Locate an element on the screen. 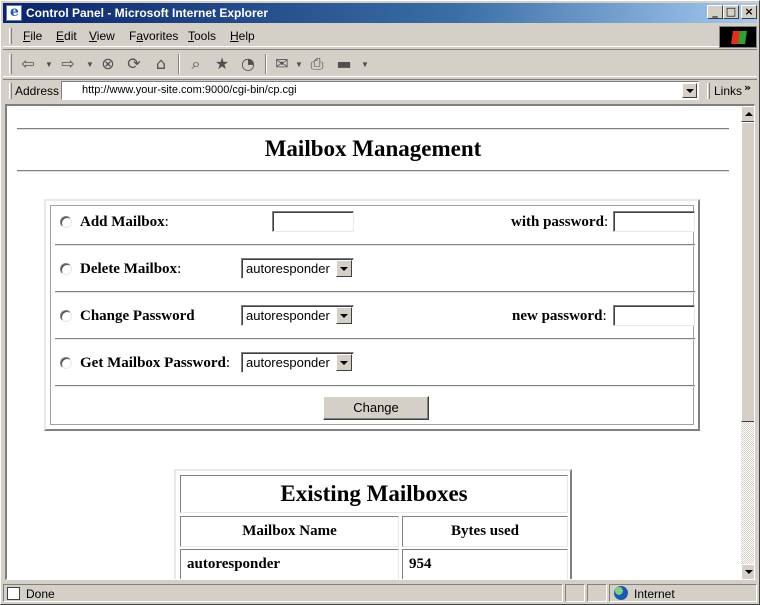 This screenshot has height=605, width=760. standard-toolbar: ⇦ ▼ ⇨ ▼ ⊗ ⟳ ⌂ ⌕ ★ ◔ ✉ ▼ ⎙ ▬ ▼ is located at coordinates (380, 63).